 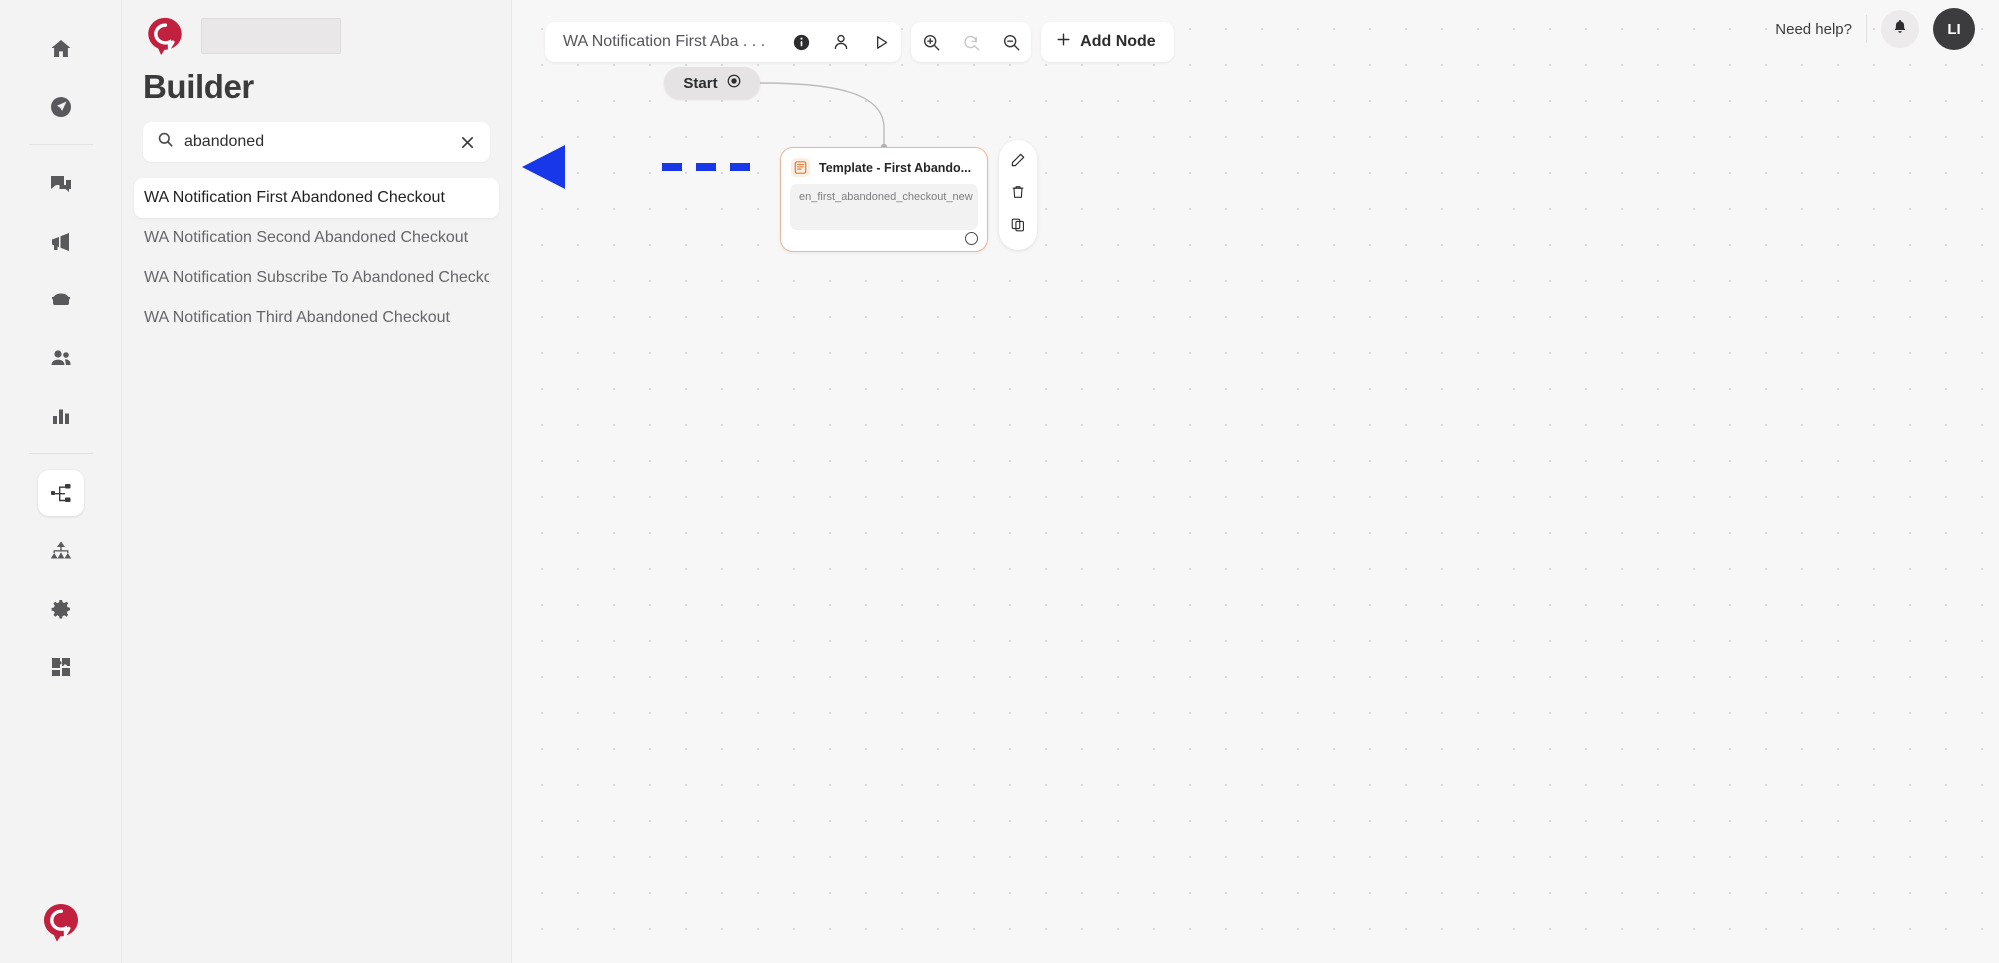 I want to click on search-box, so click(x=316, y=142).